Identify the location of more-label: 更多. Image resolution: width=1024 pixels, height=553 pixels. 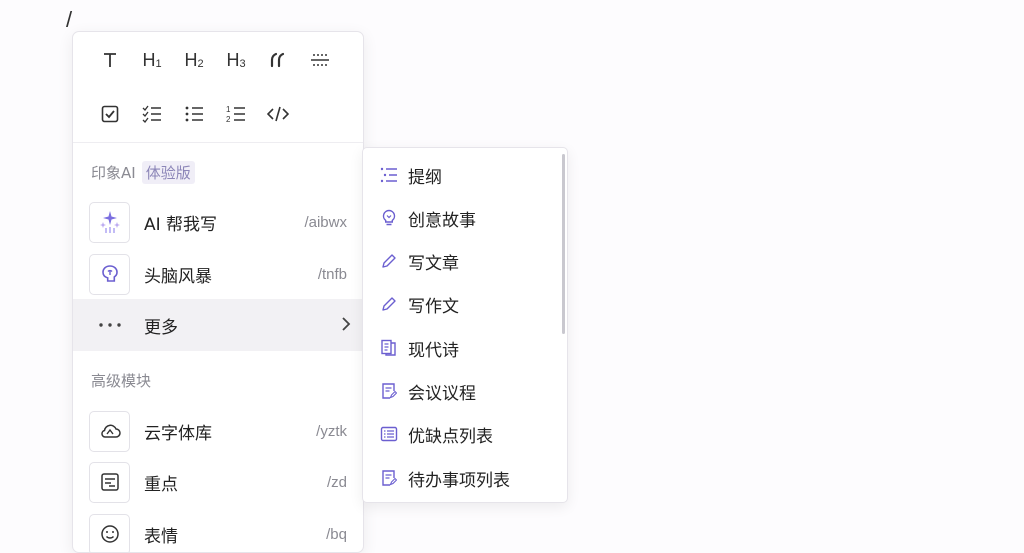
(161, 325).